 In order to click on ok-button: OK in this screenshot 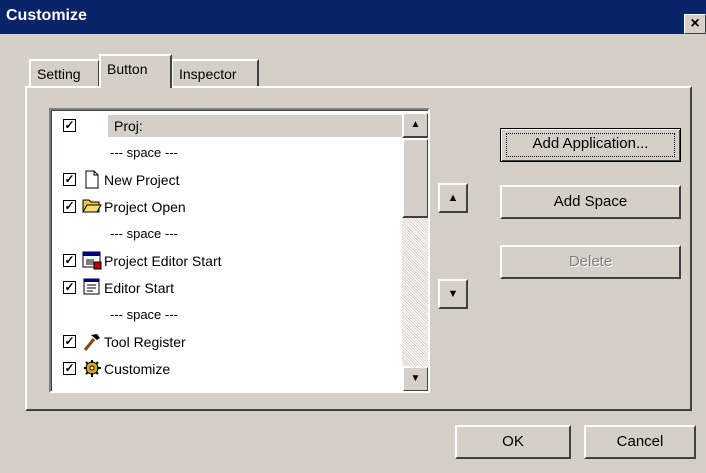, I will do `click(513, 442)`.